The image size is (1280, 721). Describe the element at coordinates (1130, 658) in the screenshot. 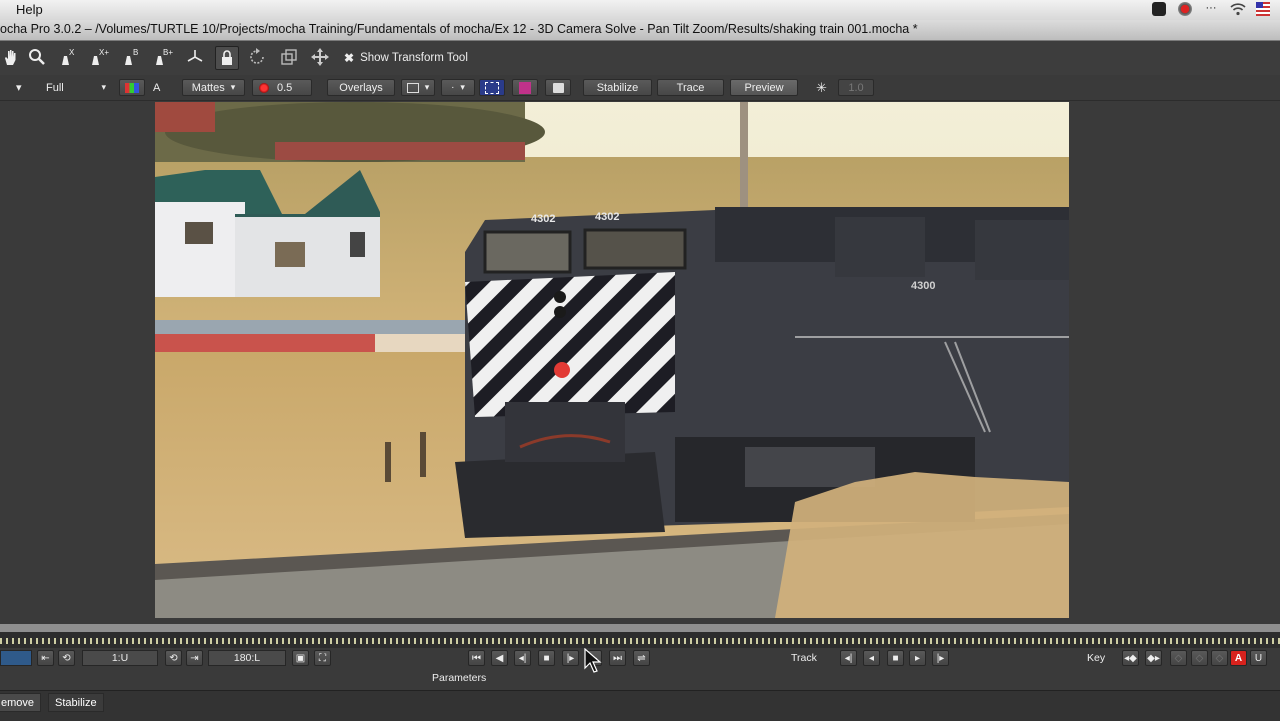

I see `prev-keyframe-icon: ◂◆` at that location.